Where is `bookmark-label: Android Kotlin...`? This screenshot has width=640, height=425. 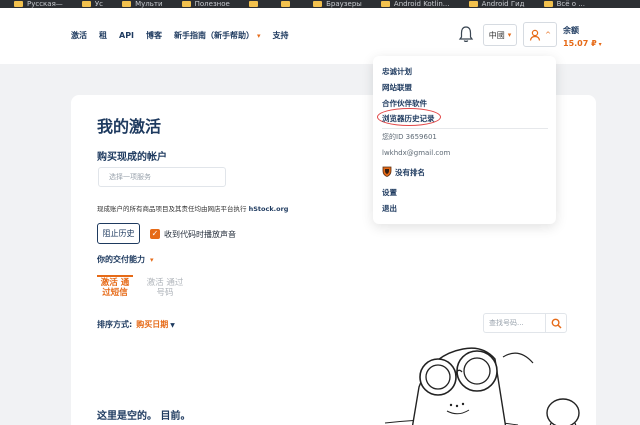
bookmark-label: Android Kotlin... is located at coordinates (421, 4).